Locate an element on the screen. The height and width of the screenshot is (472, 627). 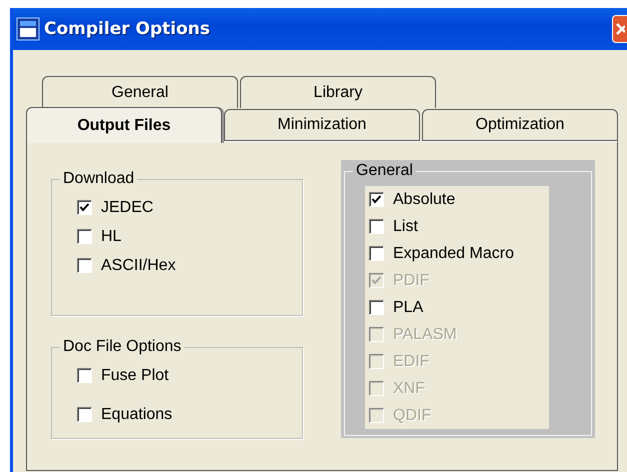
tab: Minimization is located at coordinates (322, 125).